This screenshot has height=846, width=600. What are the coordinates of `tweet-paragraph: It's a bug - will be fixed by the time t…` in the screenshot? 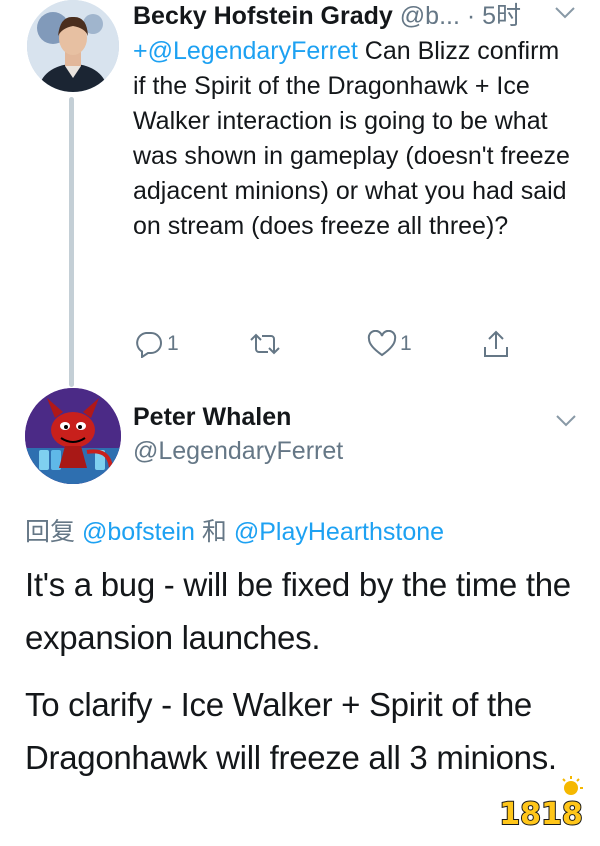 It's located at (298, 611).